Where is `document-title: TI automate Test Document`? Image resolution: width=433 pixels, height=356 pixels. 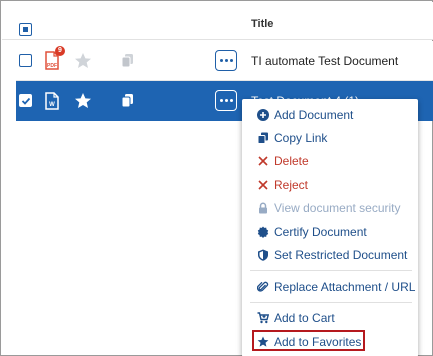
document-title: TI automate Test Document is located at coordinates (324, 61).